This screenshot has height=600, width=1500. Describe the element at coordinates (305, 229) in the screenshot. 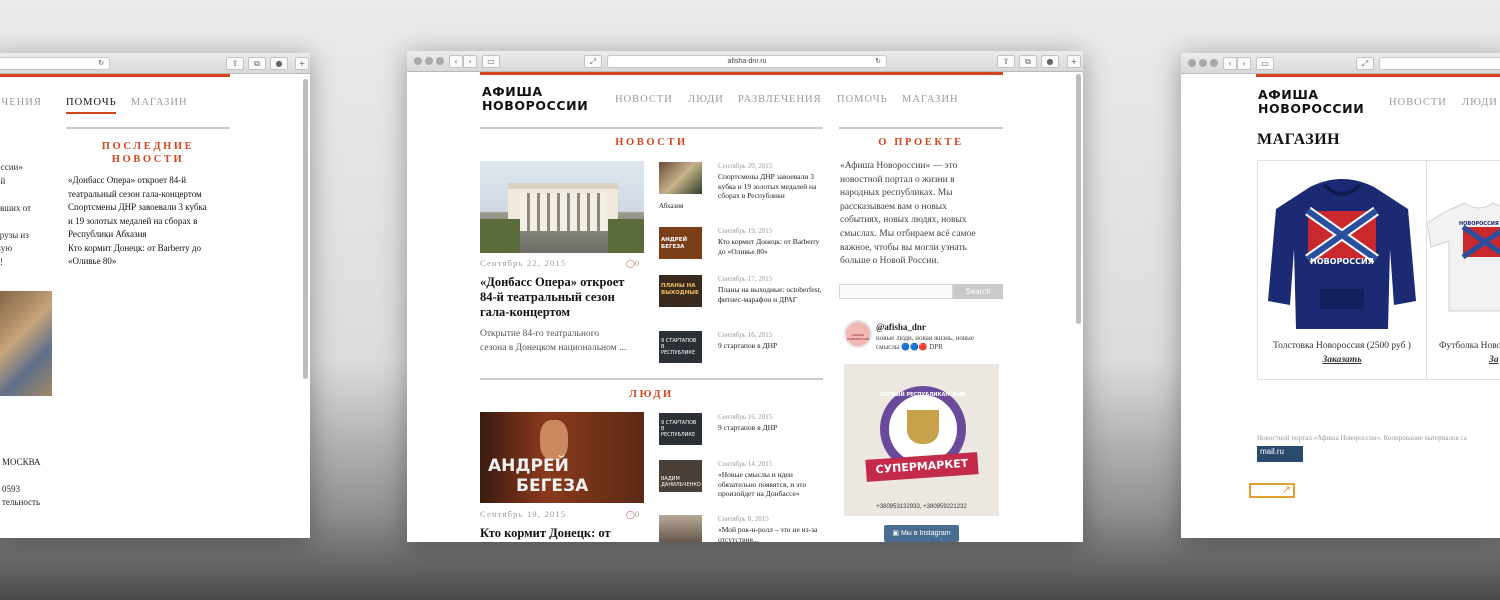

I see `left-scrollbar` at that location.